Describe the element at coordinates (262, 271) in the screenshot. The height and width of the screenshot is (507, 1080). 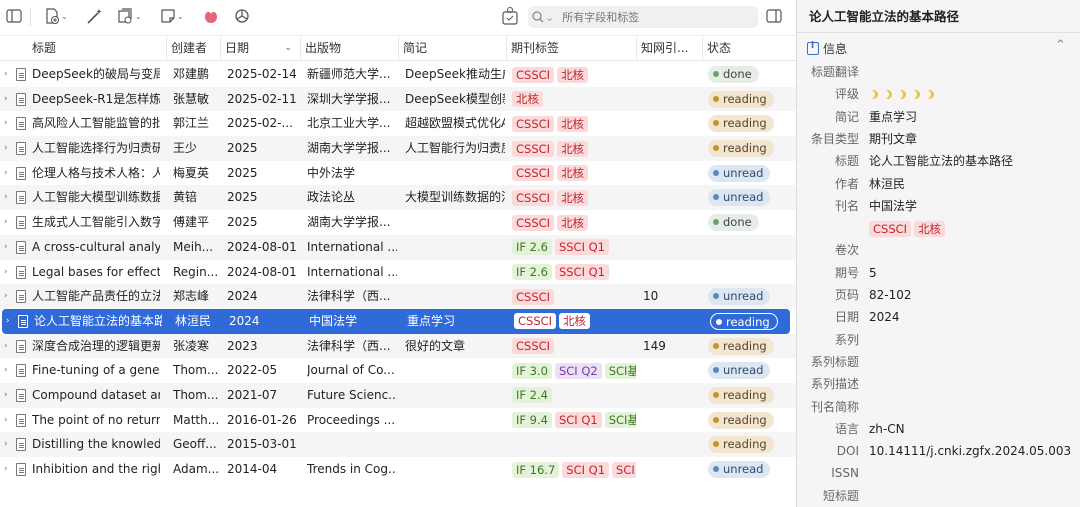
I see `cell-date: 2024-08-01` at that location.